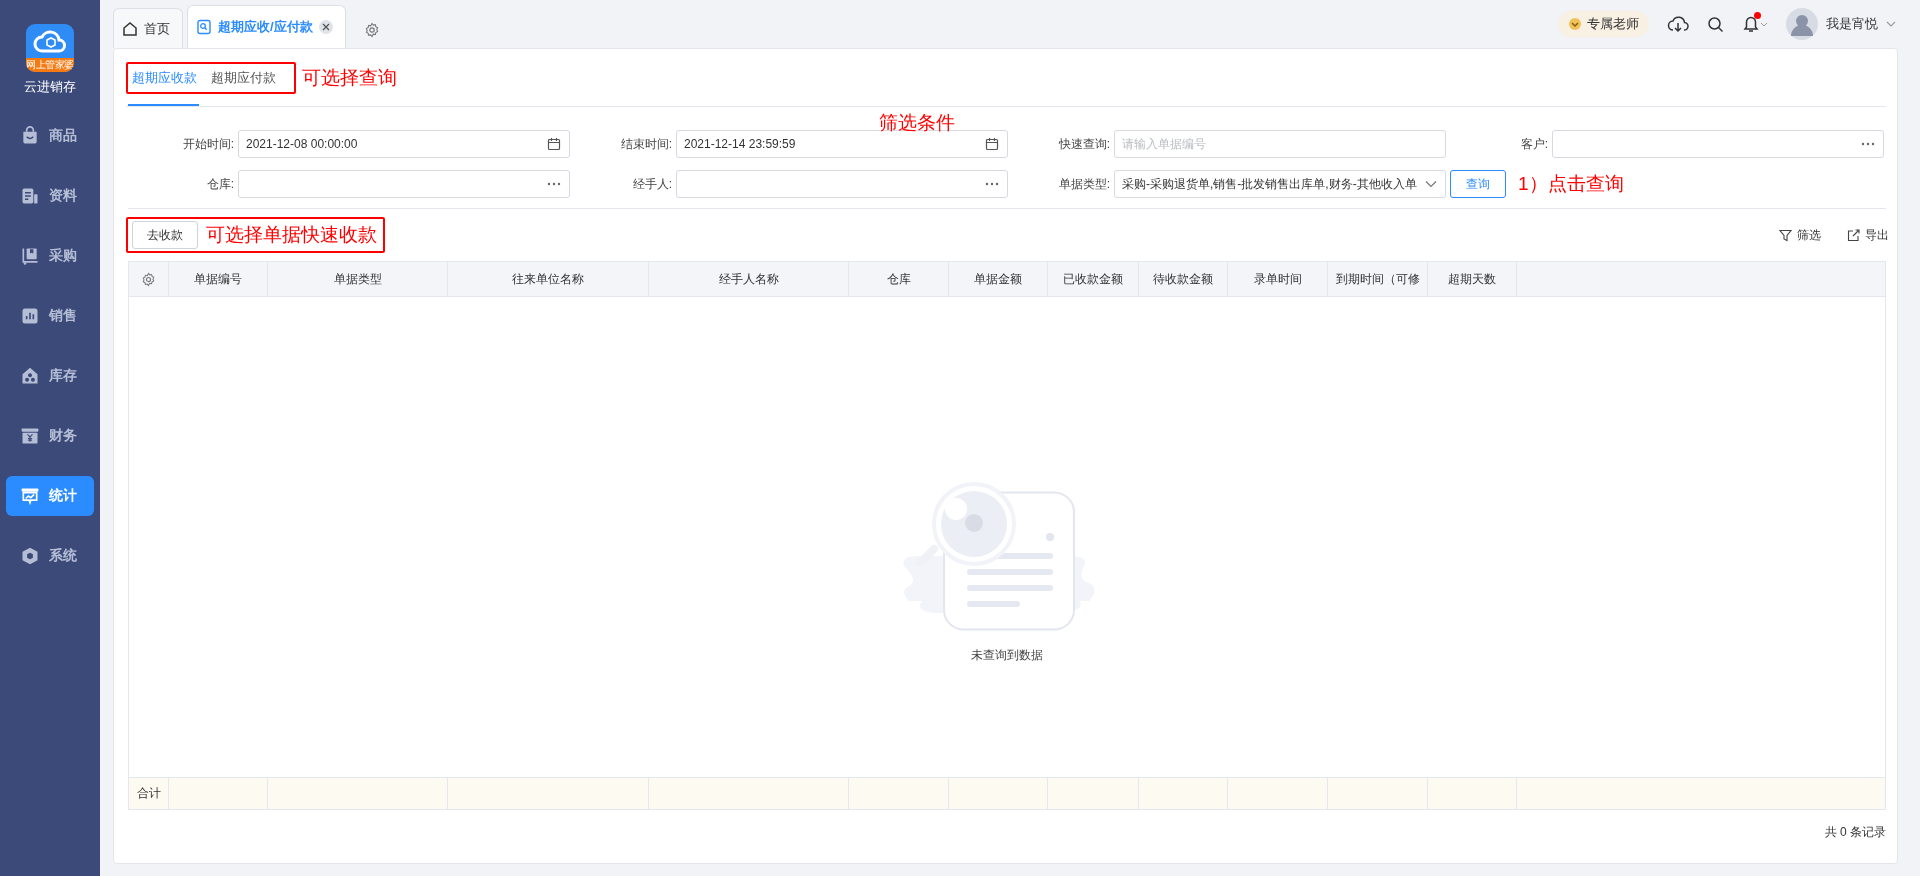  Describe the element at coordinates (50, 42) in the screenshot. I see `cloud-box-icon` at that location.